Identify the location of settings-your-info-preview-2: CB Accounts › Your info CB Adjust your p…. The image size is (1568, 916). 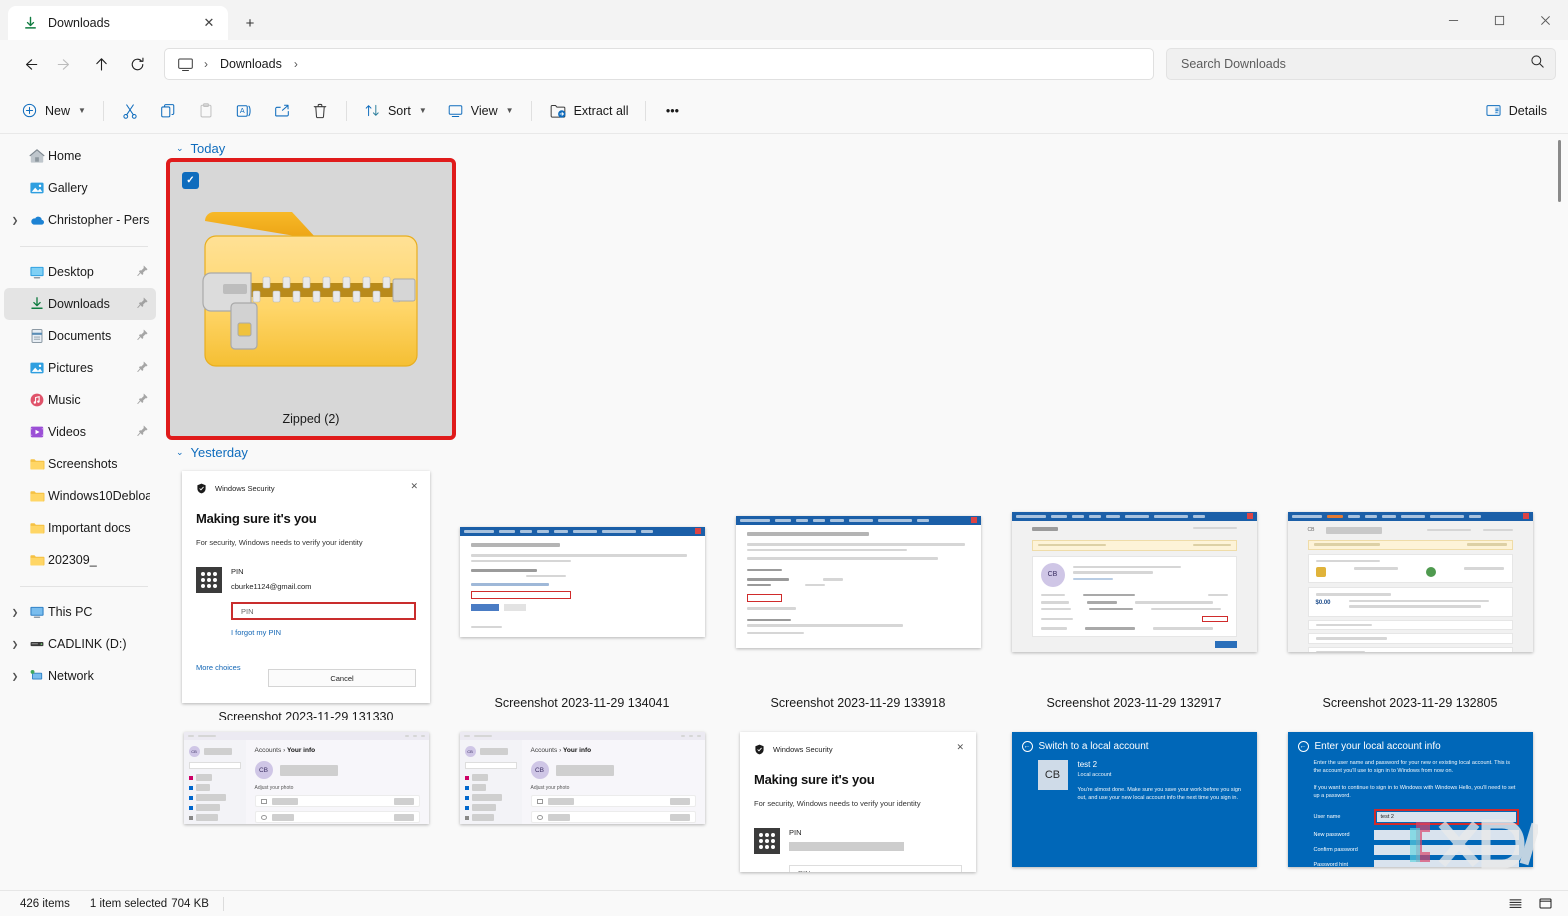
(582, 778).